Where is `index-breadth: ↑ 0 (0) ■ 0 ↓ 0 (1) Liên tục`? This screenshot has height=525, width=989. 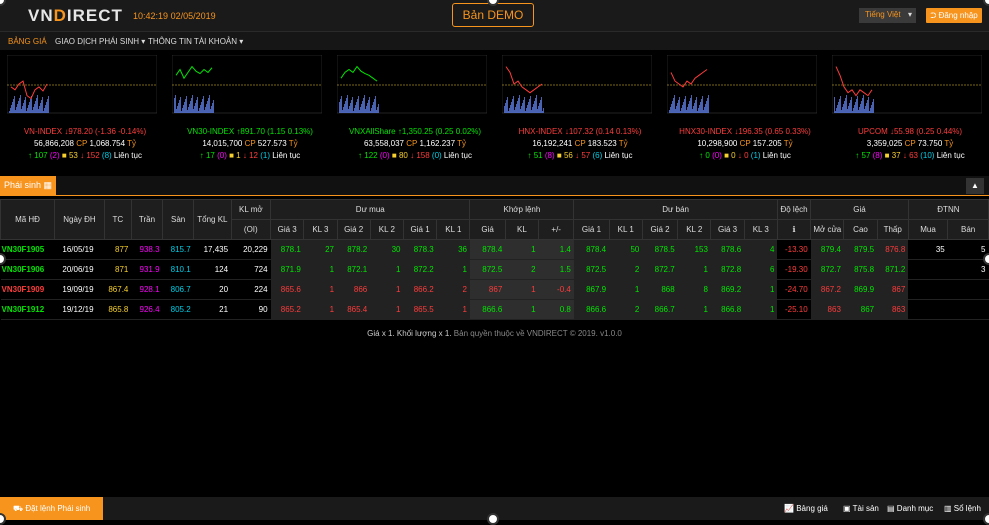 index-breadth: ↑ 0 (0) ■ 0 ↓ 0 (1) Liên tục is located at coordinates (745, 155).